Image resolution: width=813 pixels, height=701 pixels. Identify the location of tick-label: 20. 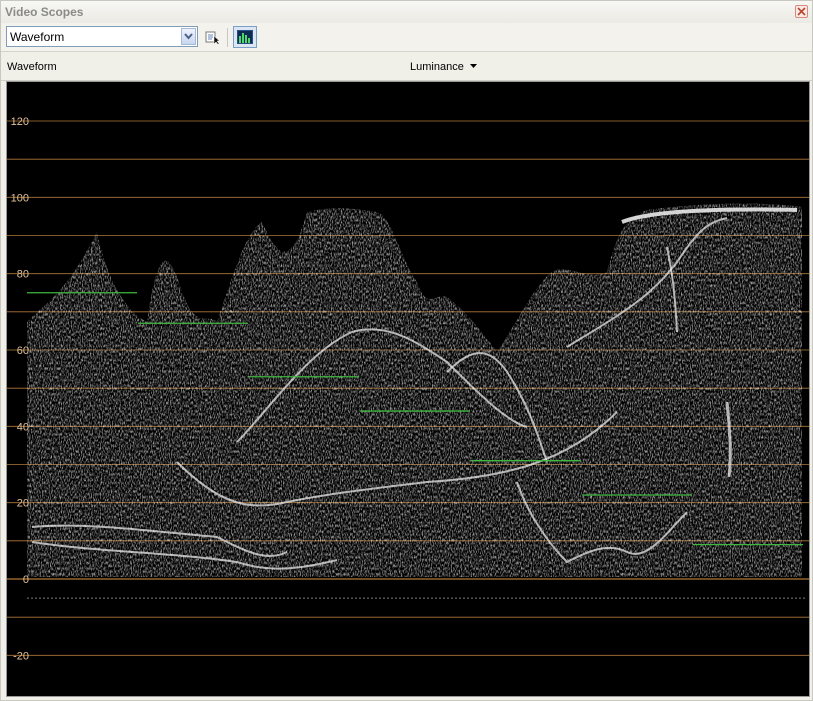
(23, 504).